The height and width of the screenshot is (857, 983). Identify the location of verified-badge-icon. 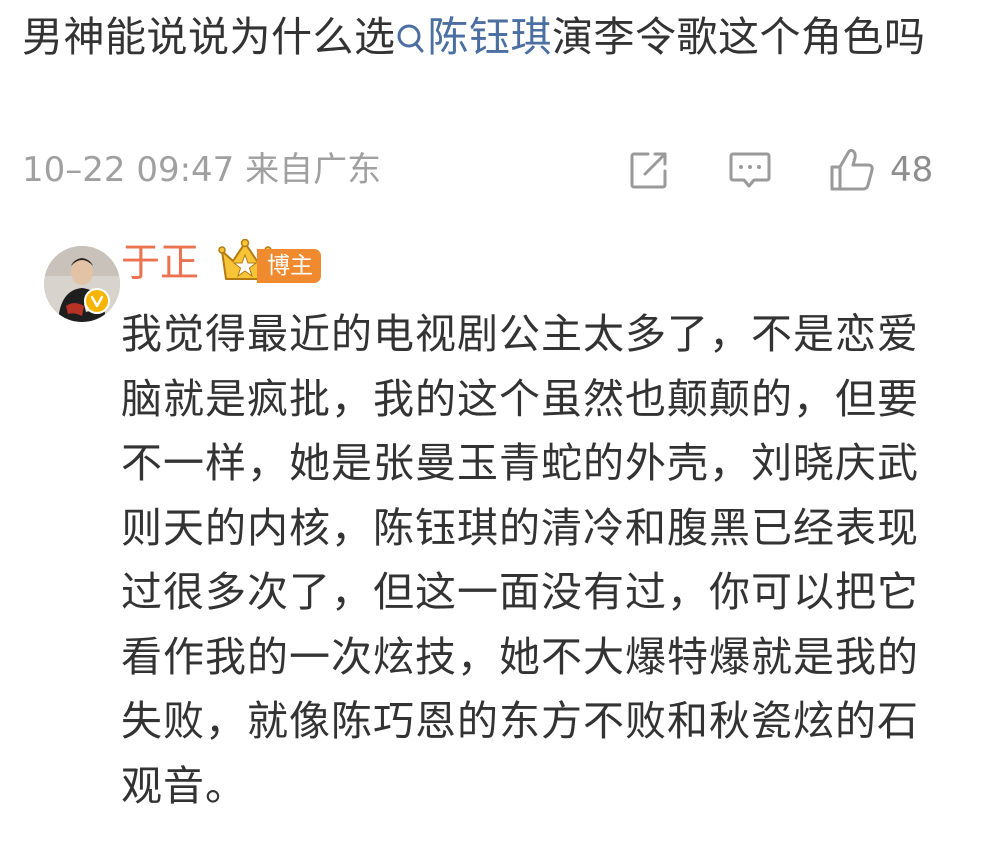
(97, 301).